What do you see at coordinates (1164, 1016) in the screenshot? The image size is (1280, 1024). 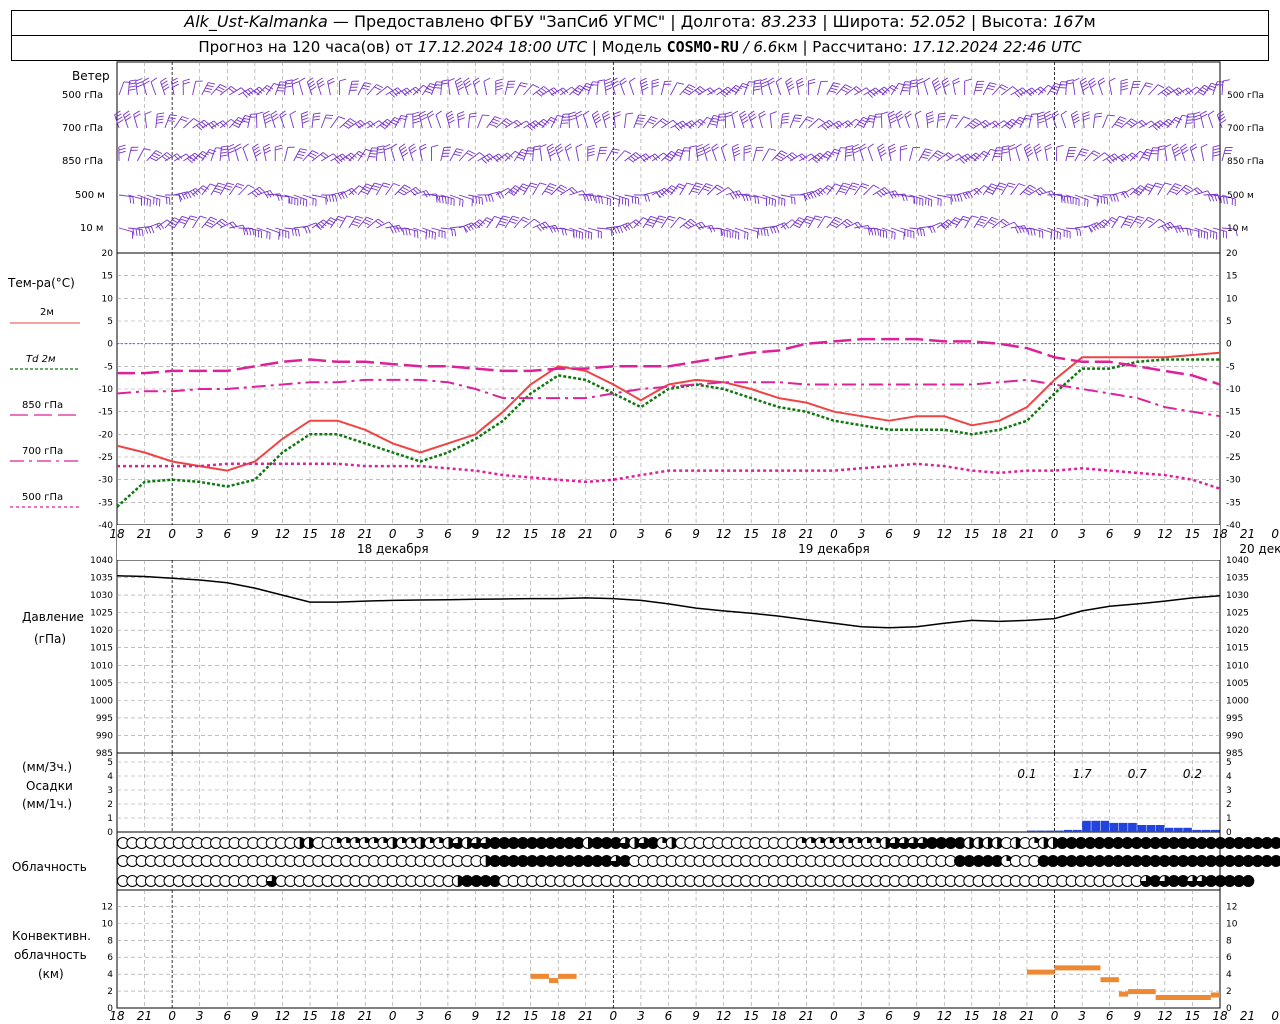 I see `bottom-x-tick: 12` at bounding box center [1164, 1016].